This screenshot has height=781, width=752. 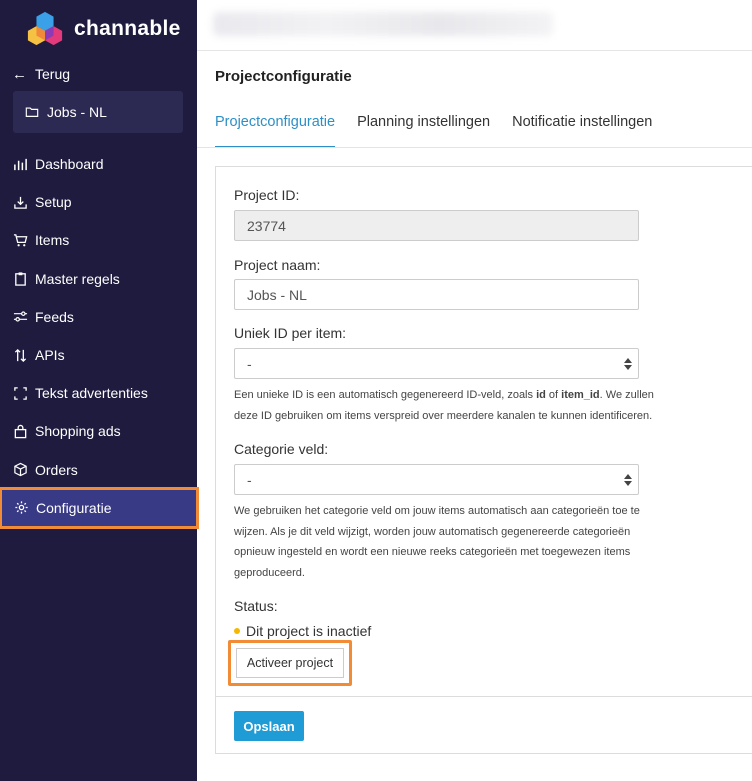 What do you see at coordinates (436, 225) in the screenshot?
I see `project-id-field: 23774` at bounding box center [436, 225].